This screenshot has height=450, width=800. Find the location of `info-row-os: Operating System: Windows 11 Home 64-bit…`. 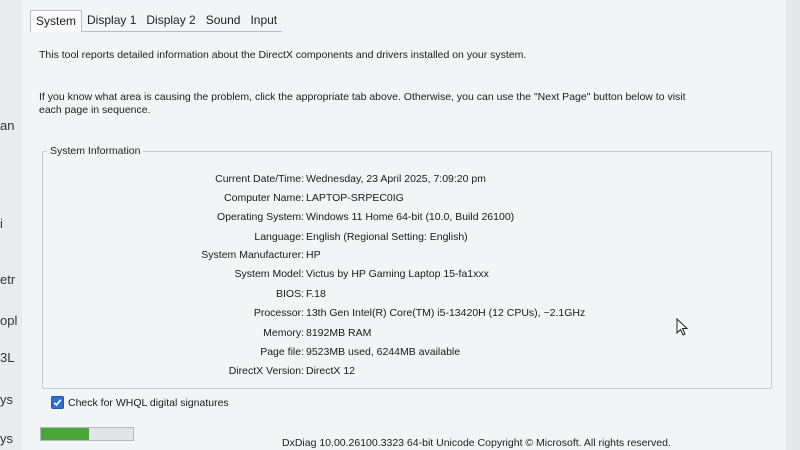

info-row-os: Operating System: Windows 11 Home 64-bit… is located at coordinates (343, 218).